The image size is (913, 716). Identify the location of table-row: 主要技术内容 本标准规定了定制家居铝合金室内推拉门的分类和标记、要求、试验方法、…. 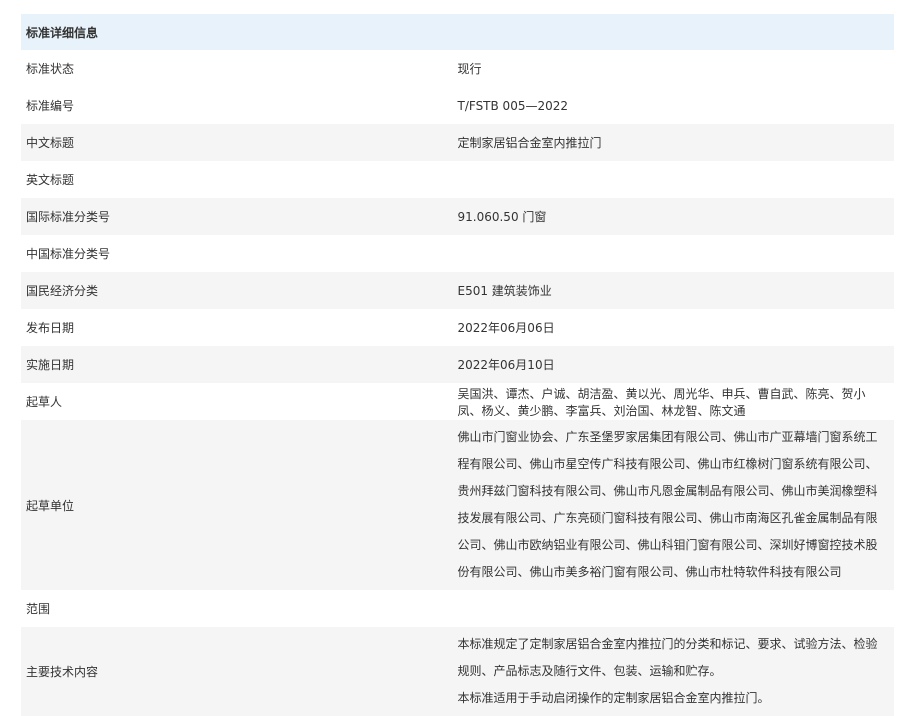
(457, 671).